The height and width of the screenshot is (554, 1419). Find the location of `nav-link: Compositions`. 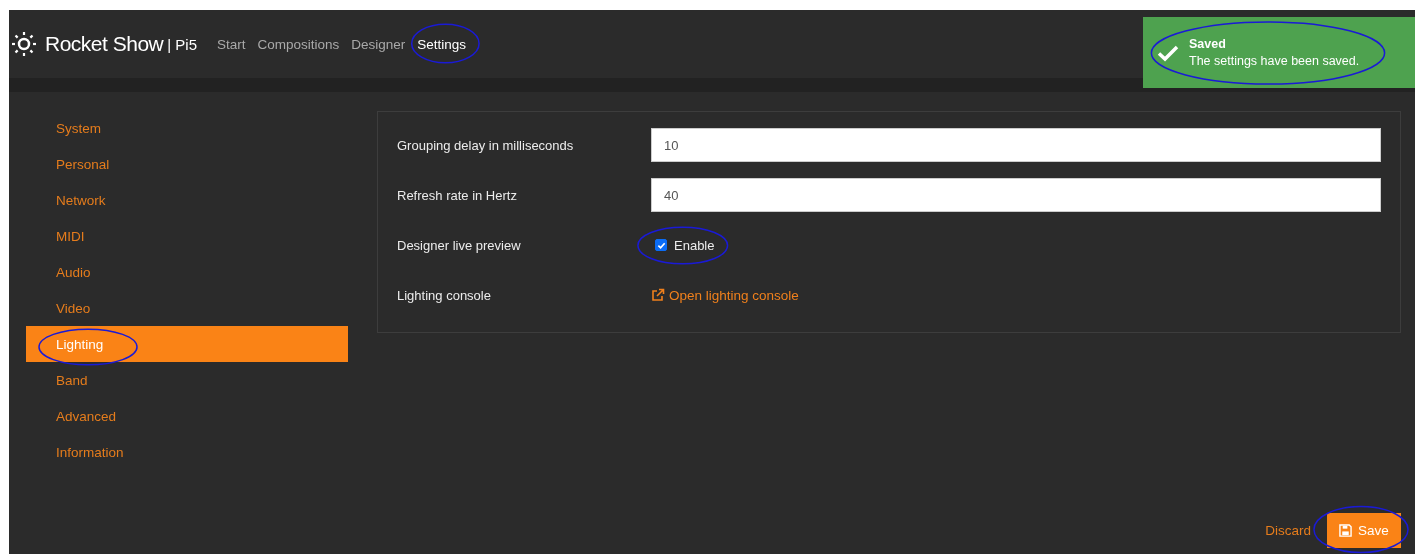

nav-link: Compositions is located at coordinates (298, 44).